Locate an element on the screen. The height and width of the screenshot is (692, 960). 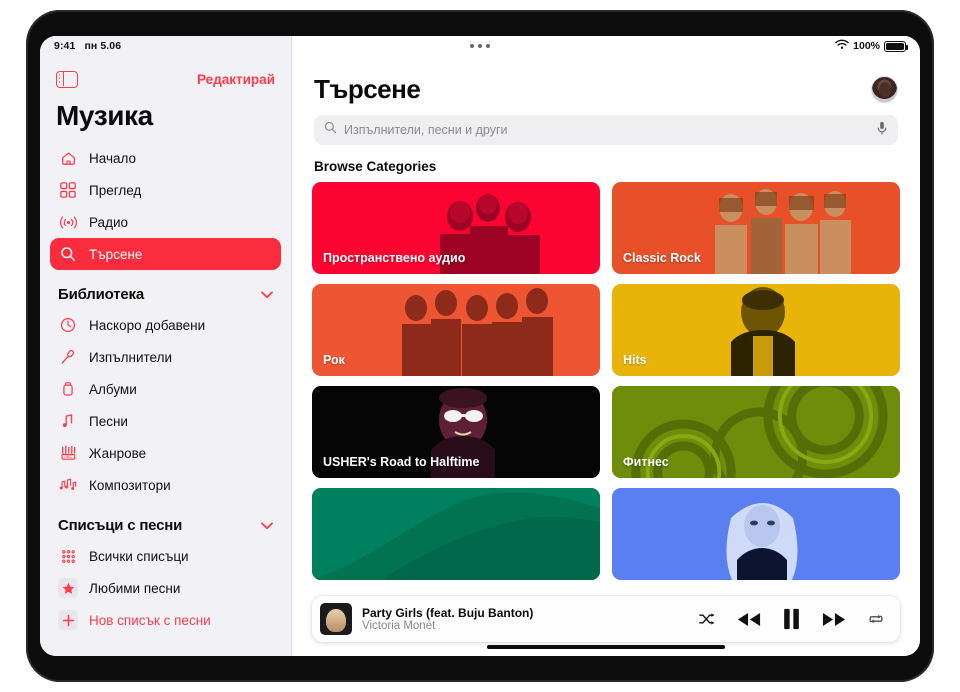
sidebar-item-all-playlists: Всички списъци is located at coordinates (165, 556).